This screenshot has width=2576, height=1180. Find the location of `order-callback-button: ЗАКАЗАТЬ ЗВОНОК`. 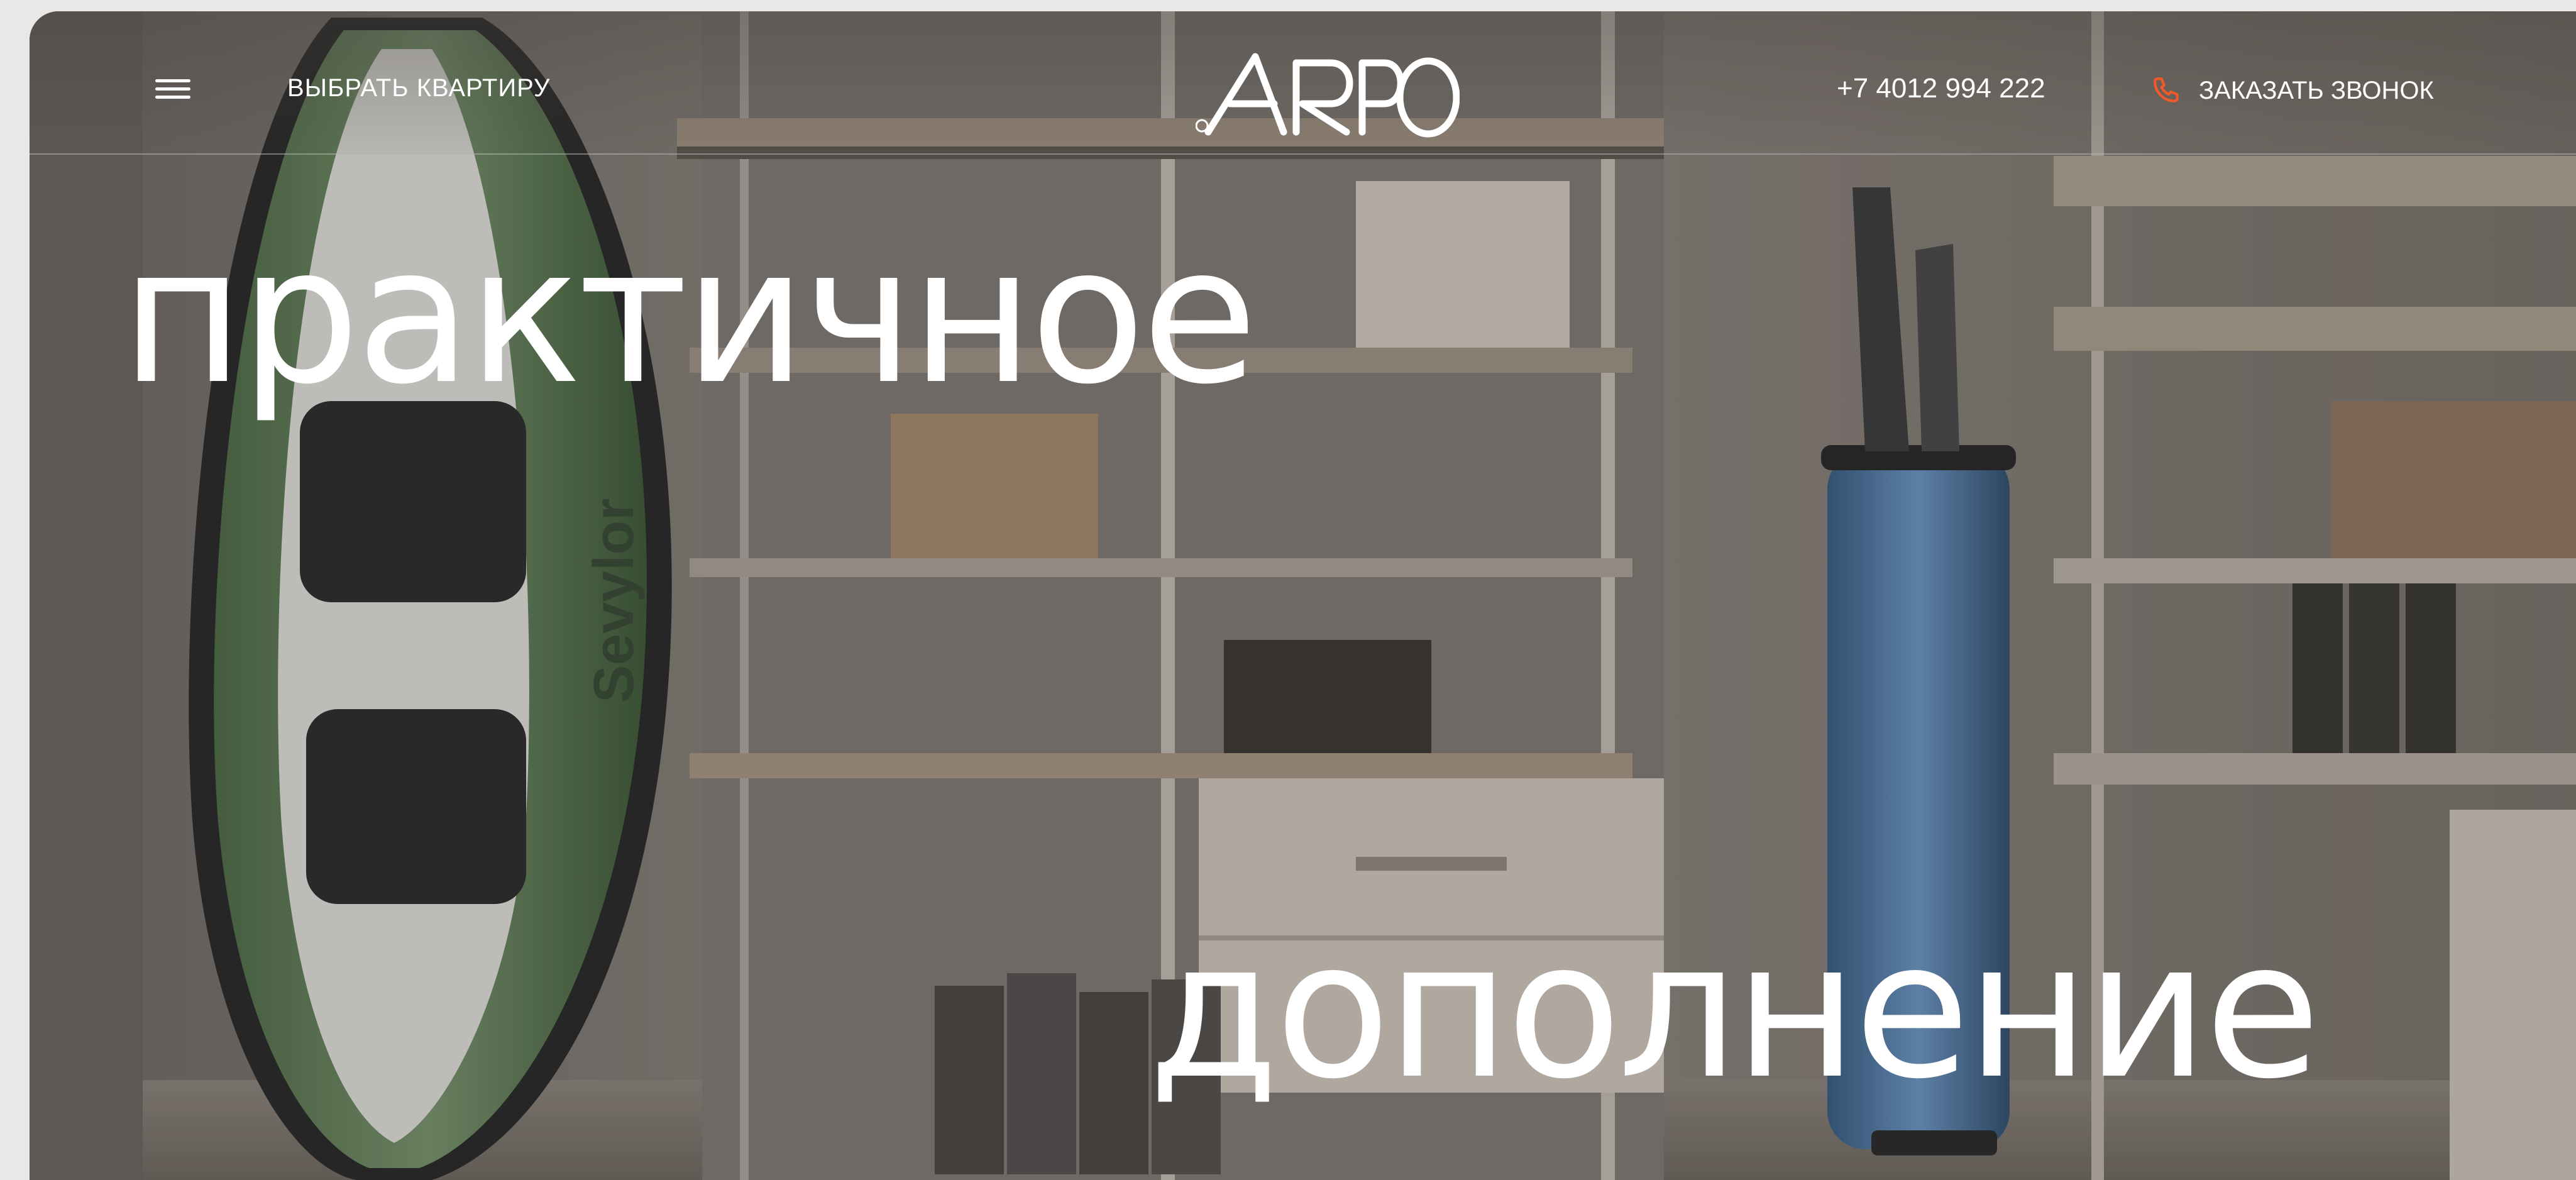

order-callback-button: ЗАКАЗАТЬ ЗВОНОК is located at coordinates (2293, 90).